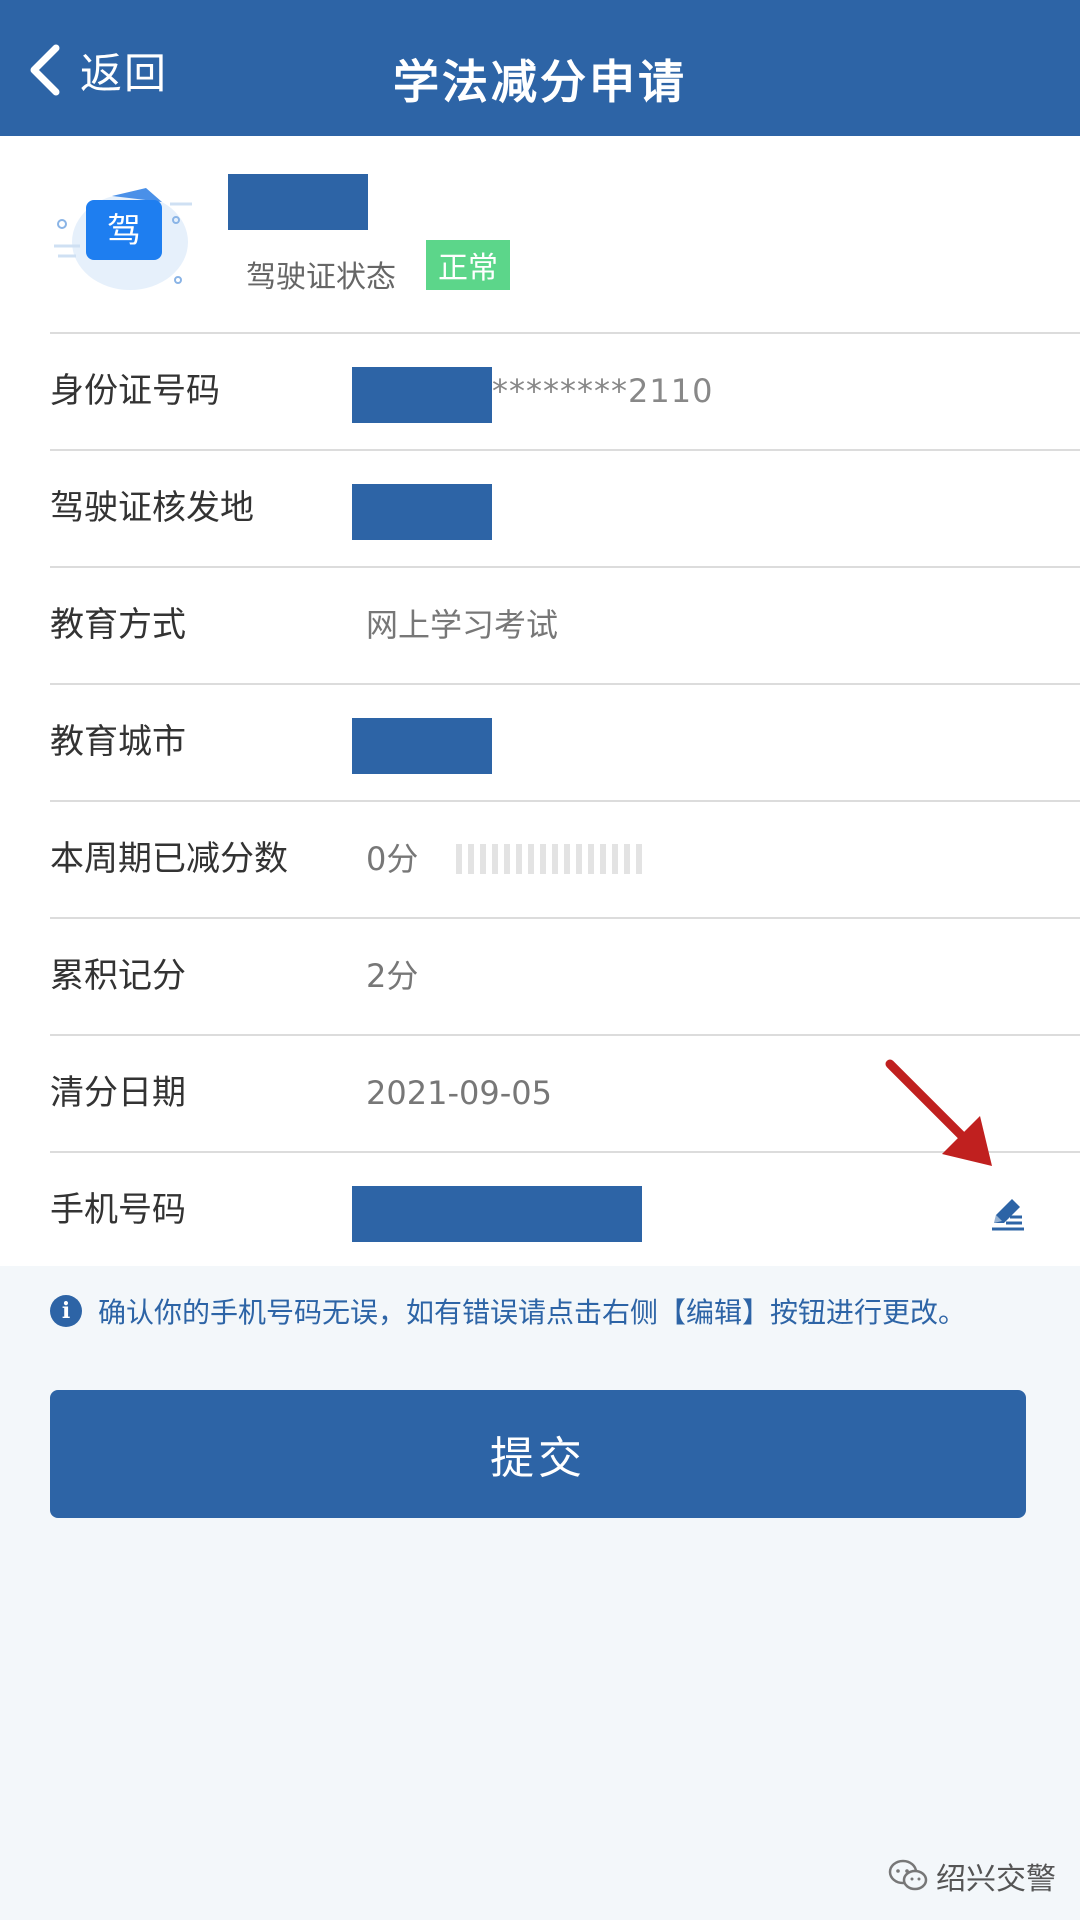 Image resolution: width=1080 pixels, height=1920 pixels. What do you see at coordinates (422, 746) in the screenshot?
I see `education-city-redaction` at bounding box center [422, 746].